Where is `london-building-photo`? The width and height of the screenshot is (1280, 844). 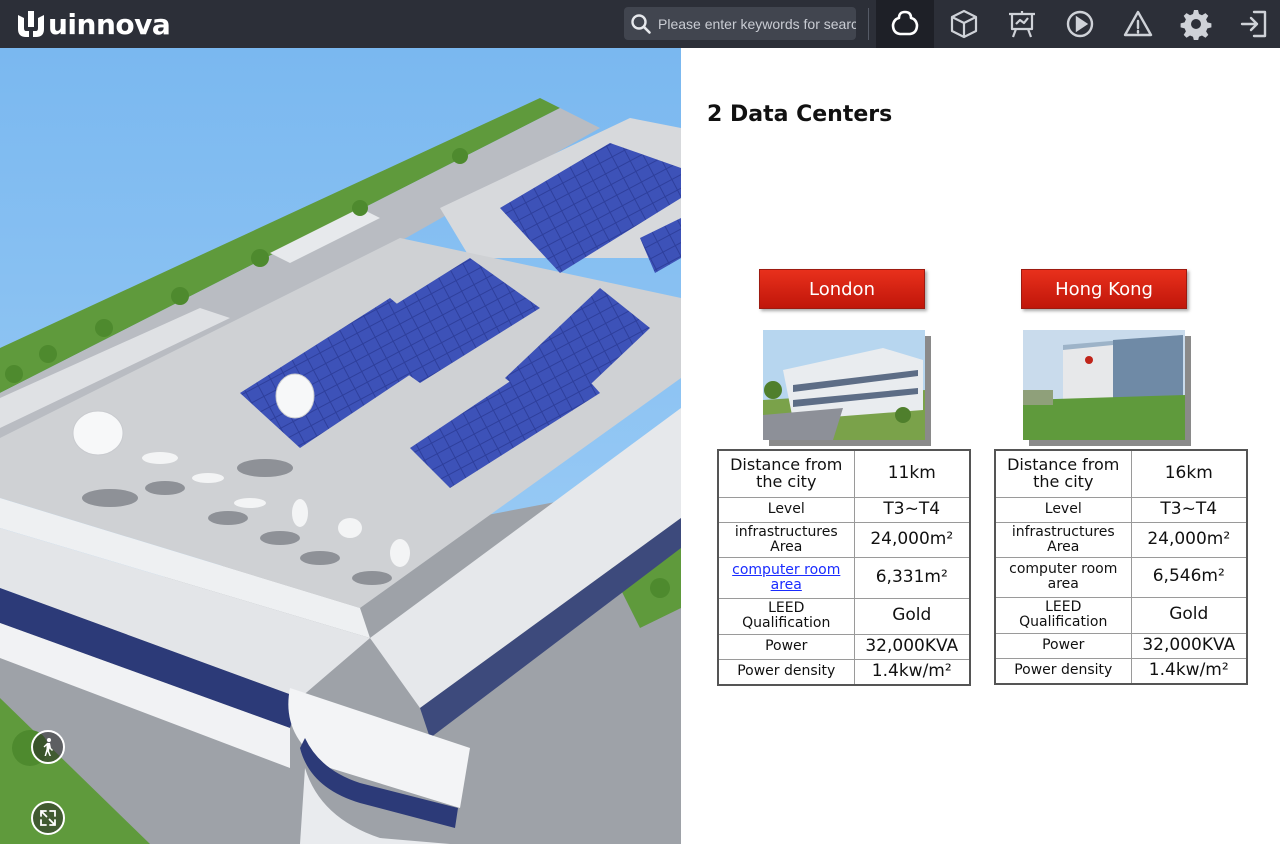
london-building-photo is located at coordinates (844, 385).